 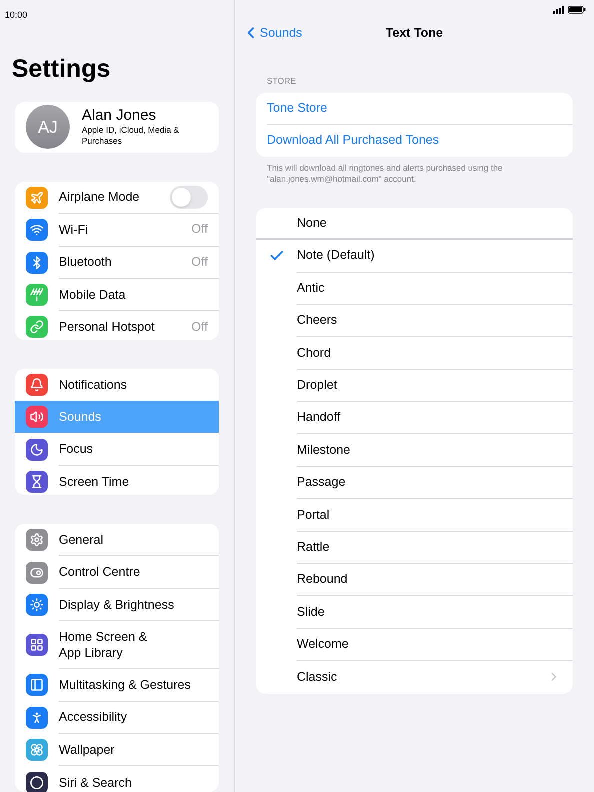 I want to click on tone-item: Handoff, so click(x=414, y=418).